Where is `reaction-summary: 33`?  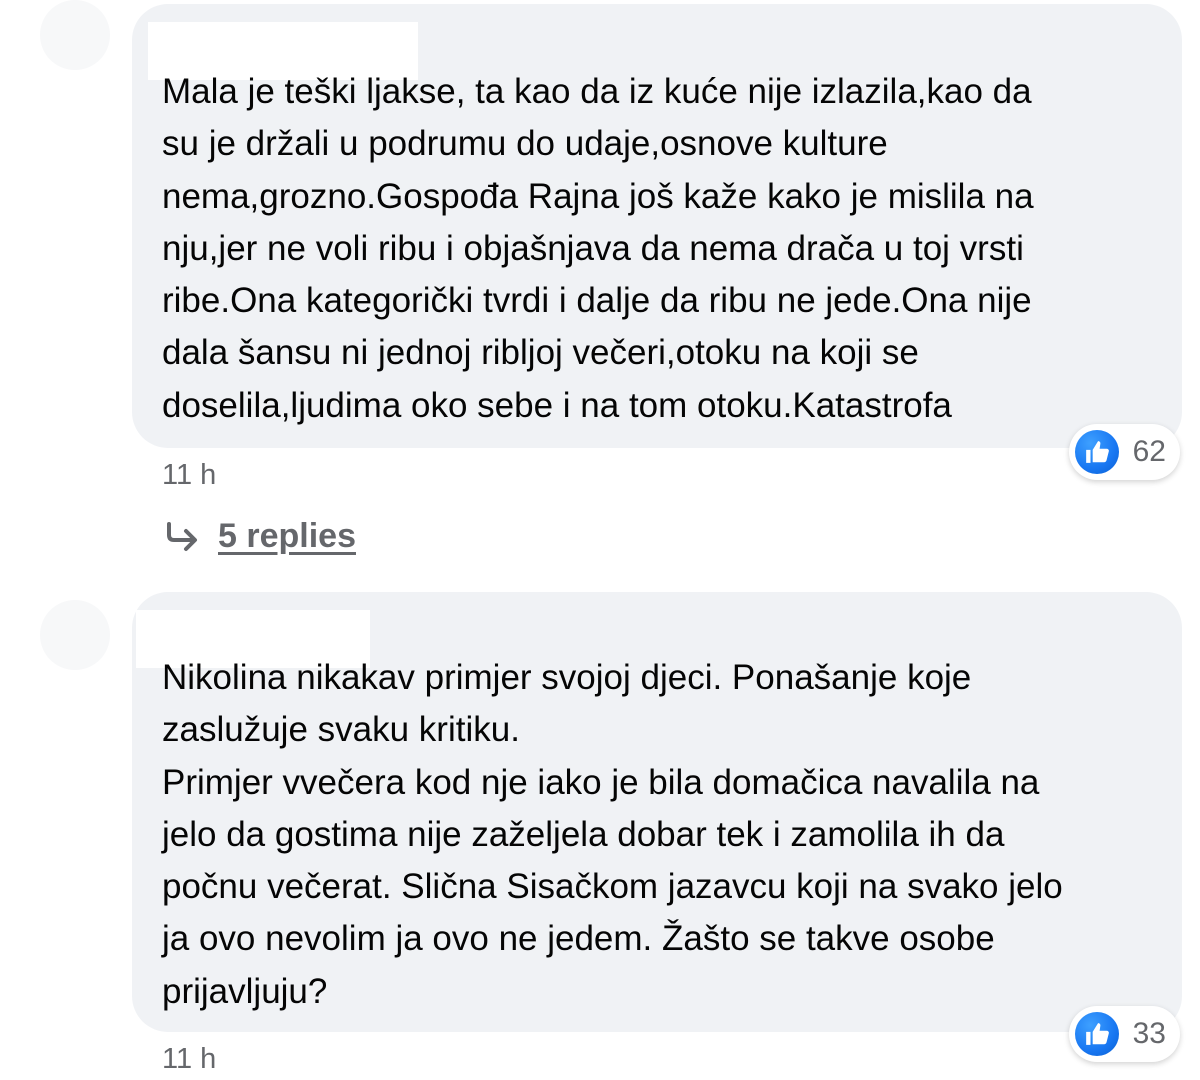 reaction-summary: 33 is located at coordinates (1124, 1034).